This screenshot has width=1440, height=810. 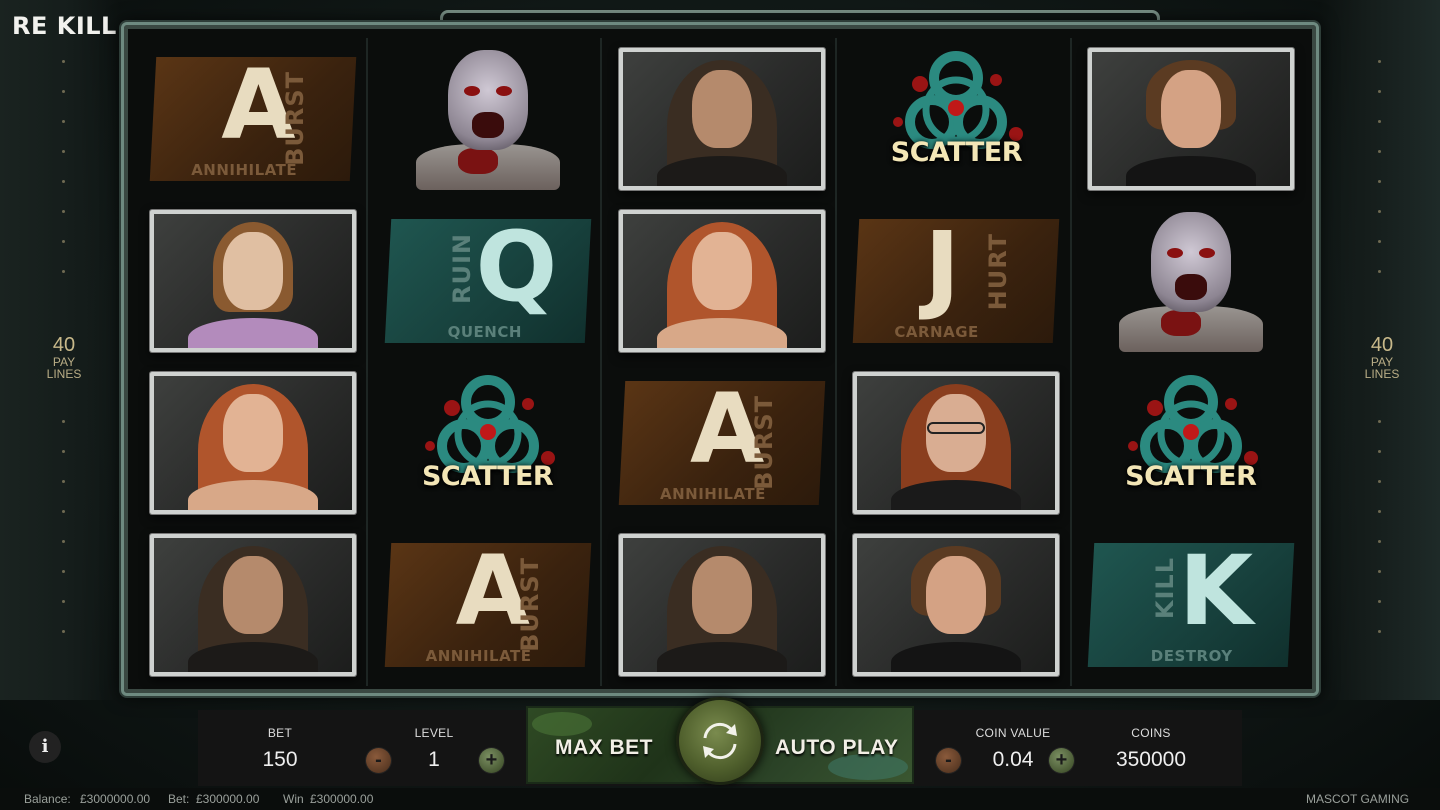 What do you see at coordinates (45, 747) in the screenshot?
I see `info-button: i` at bounding box center [45, 747].